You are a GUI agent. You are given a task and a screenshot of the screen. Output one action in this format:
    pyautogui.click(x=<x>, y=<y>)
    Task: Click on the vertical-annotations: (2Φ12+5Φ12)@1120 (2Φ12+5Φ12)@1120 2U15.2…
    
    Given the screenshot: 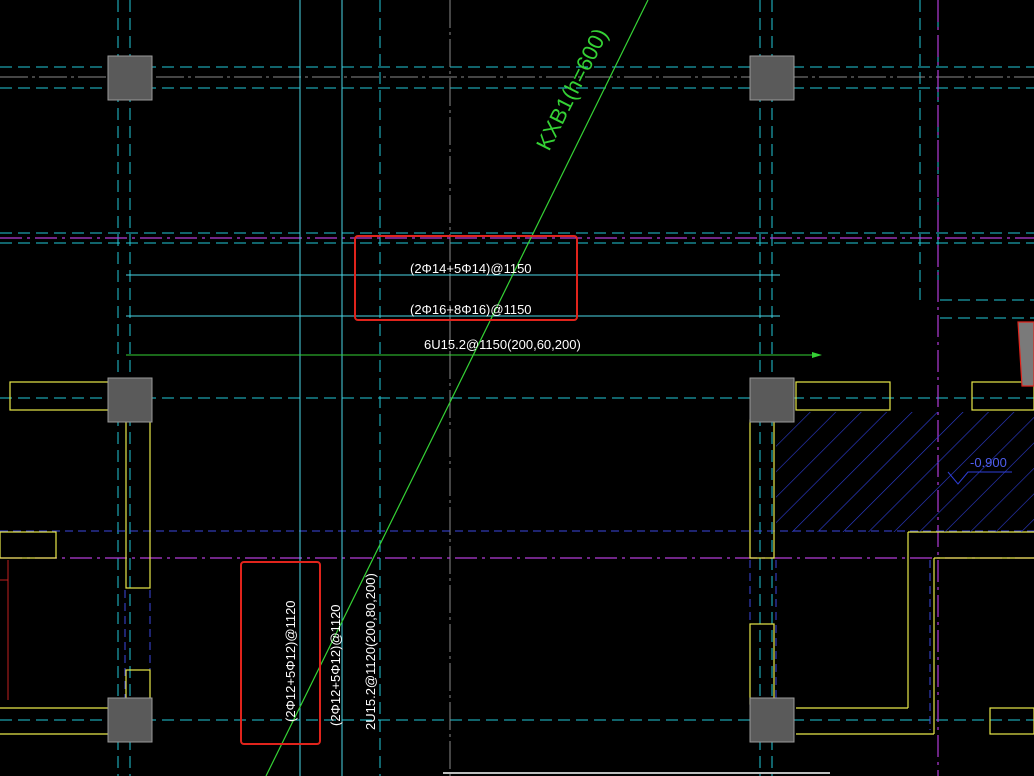 What is the action you would take?
    pyautogui.click(x=330, y=651)
    